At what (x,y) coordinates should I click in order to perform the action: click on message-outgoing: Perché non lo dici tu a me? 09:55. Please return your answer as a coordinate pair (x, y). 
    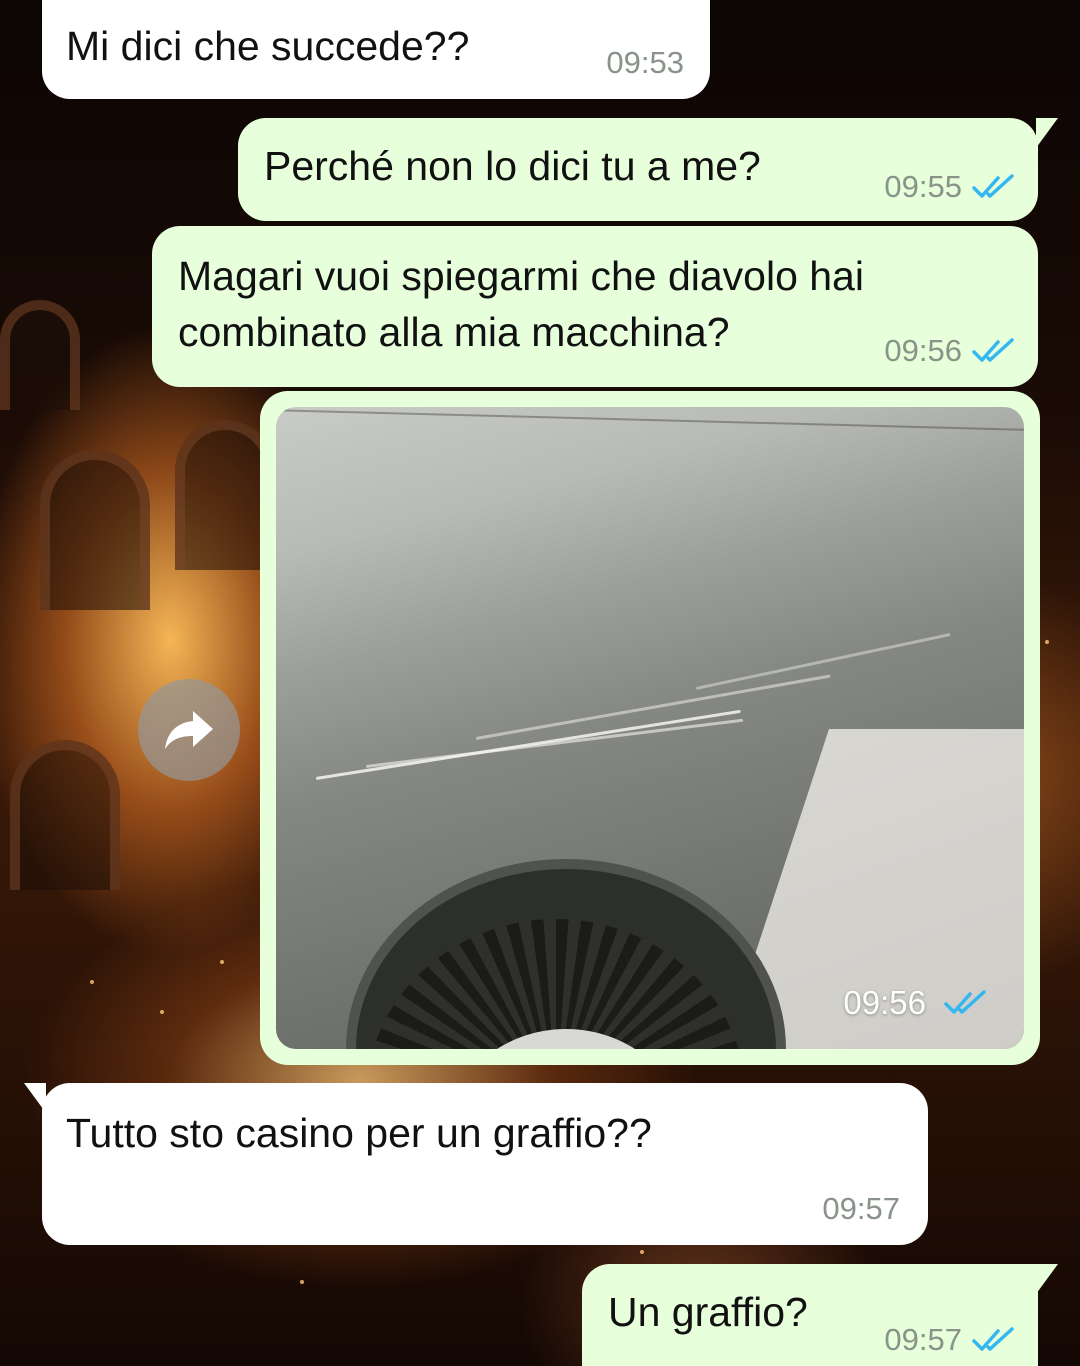
    Looking at the image, I should click on (648, 169).